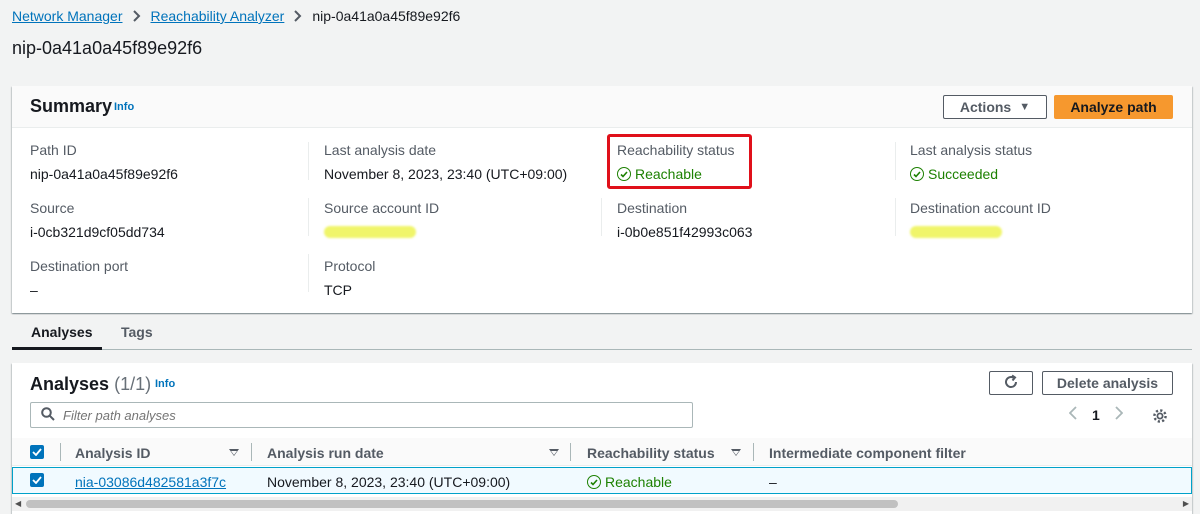 The height and width of the screenshot is (514, 1200). Describe the element at coordinates (97, 232) in the screenshot. I see `field-value: i-0cb321d9cf05dd734` at that location.